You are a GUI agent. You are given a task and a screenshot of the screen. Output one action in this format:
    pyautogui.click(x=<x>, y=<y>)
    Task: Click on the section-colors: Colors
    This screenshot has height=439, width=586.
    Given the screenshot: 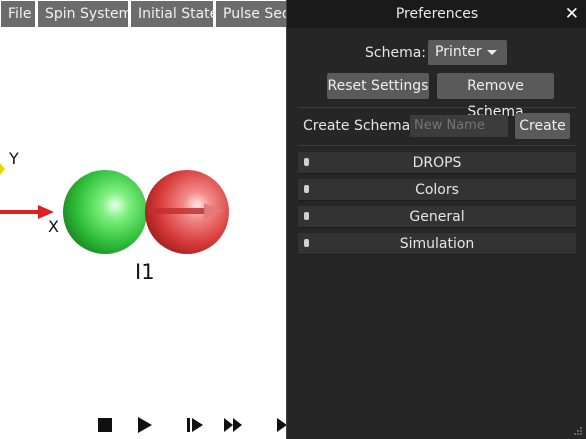 What is the action you would take?
    pyautogui.click(x=437, y=190)
    